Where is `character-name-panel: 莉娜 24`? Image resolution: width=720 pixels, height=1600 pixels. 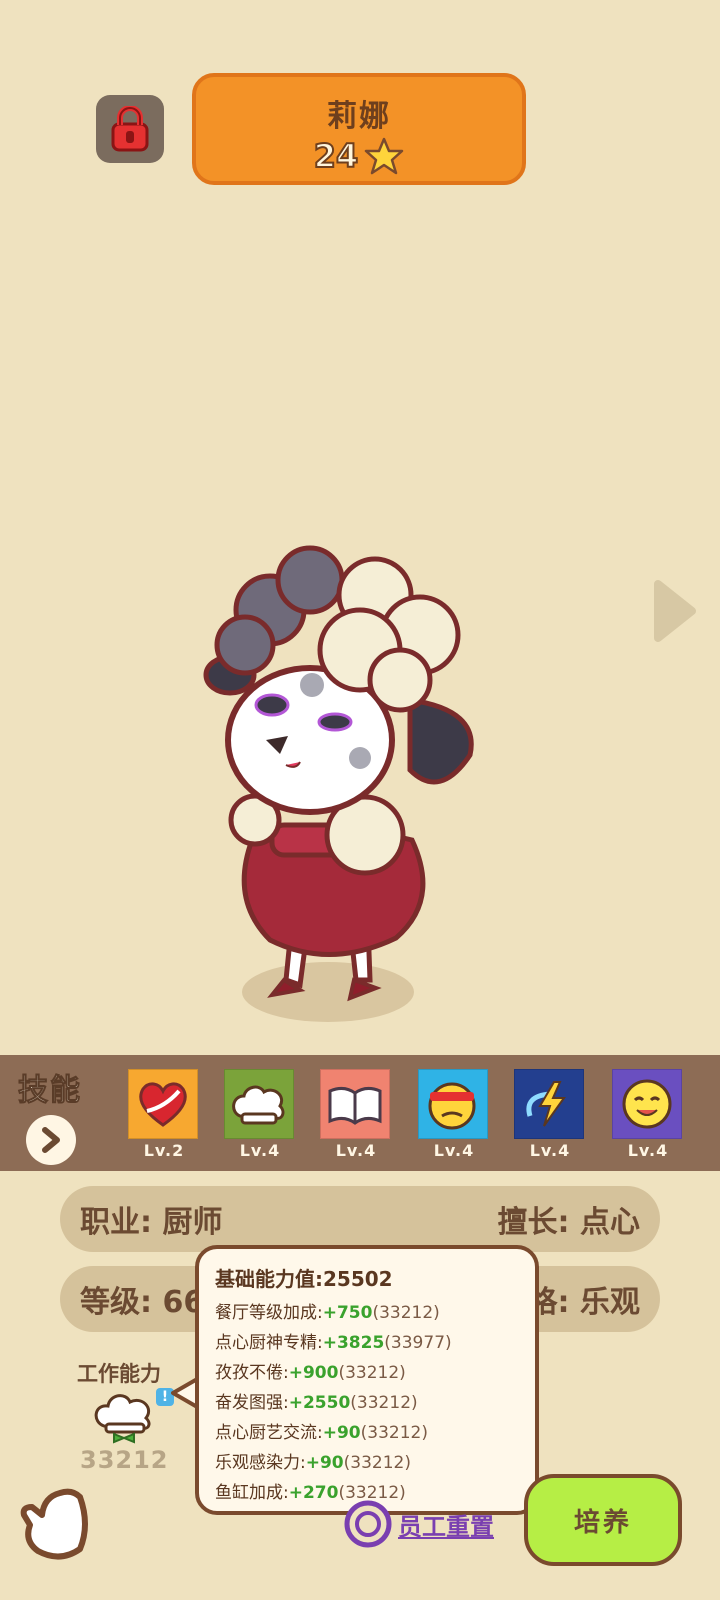 character-name-panel: 莉娜 24 is located at coordinates (359, 129).